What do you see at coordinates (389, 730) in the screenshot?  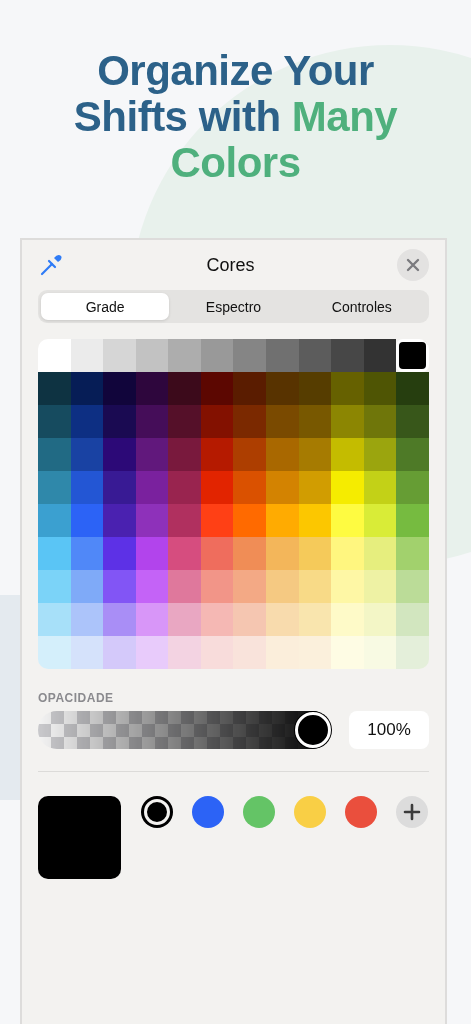 I see `opacity-field: 100%` at bounding box center [389, 730].